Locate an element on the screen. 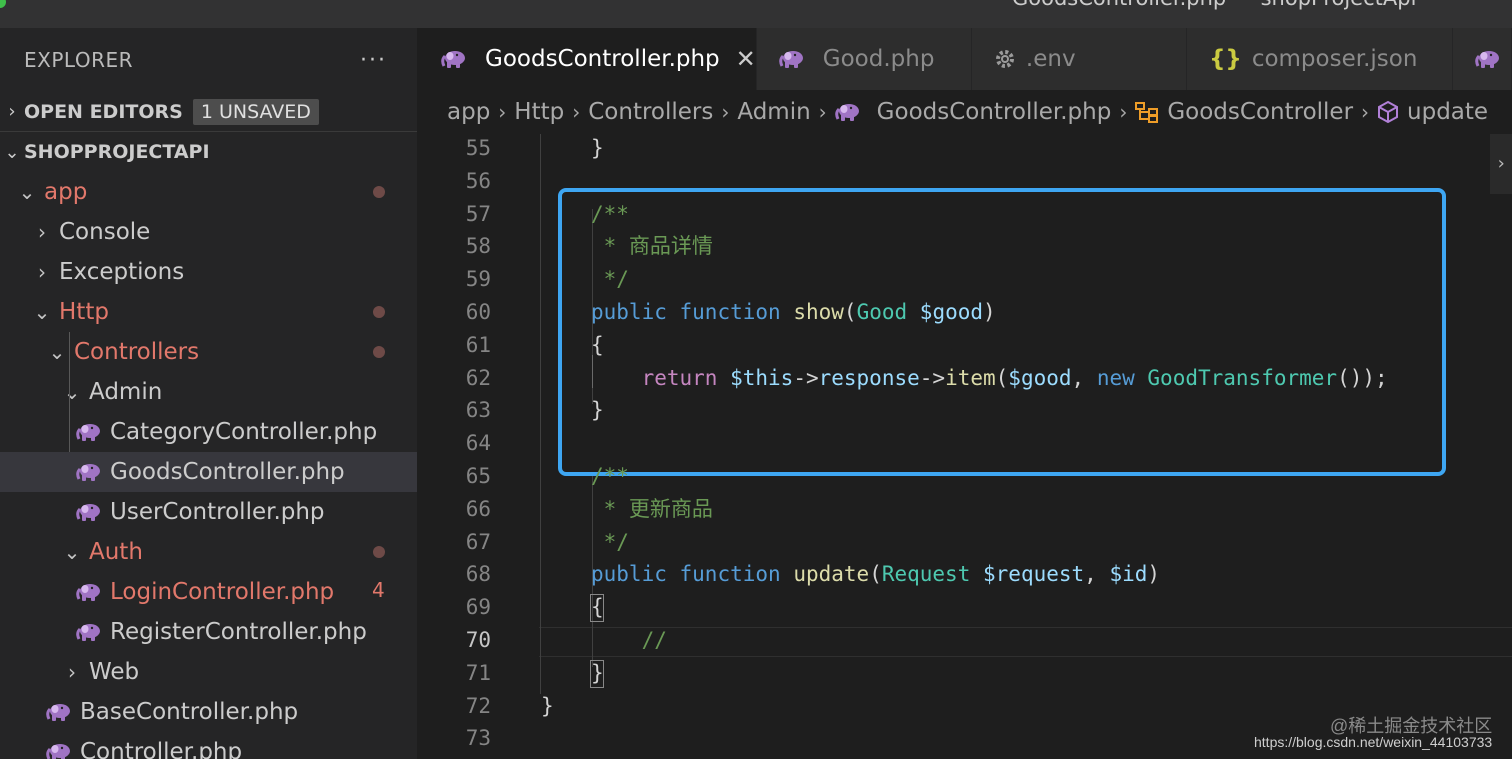  unsaved-badge: 1 UNSAVED is located at coordinates (255, 111).